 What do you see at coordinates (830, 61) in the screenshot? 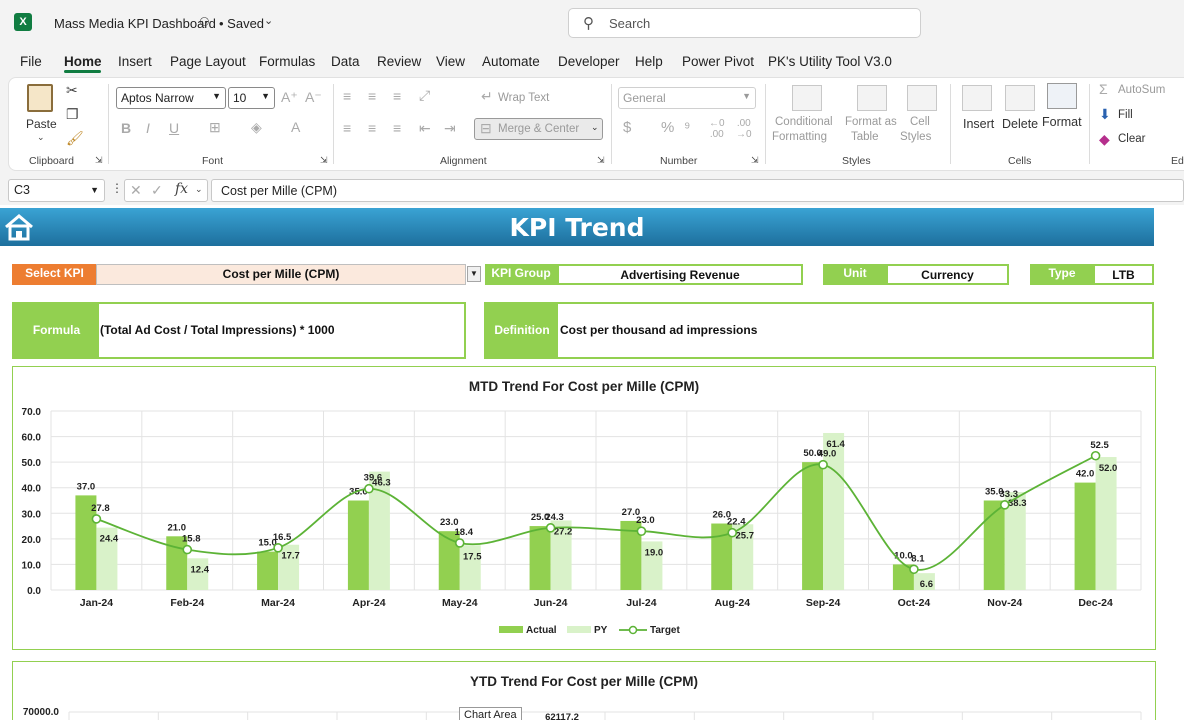
I see `tab-utility-tool: PK's Utility Tool V3.0` at bounding box center [830, 61].